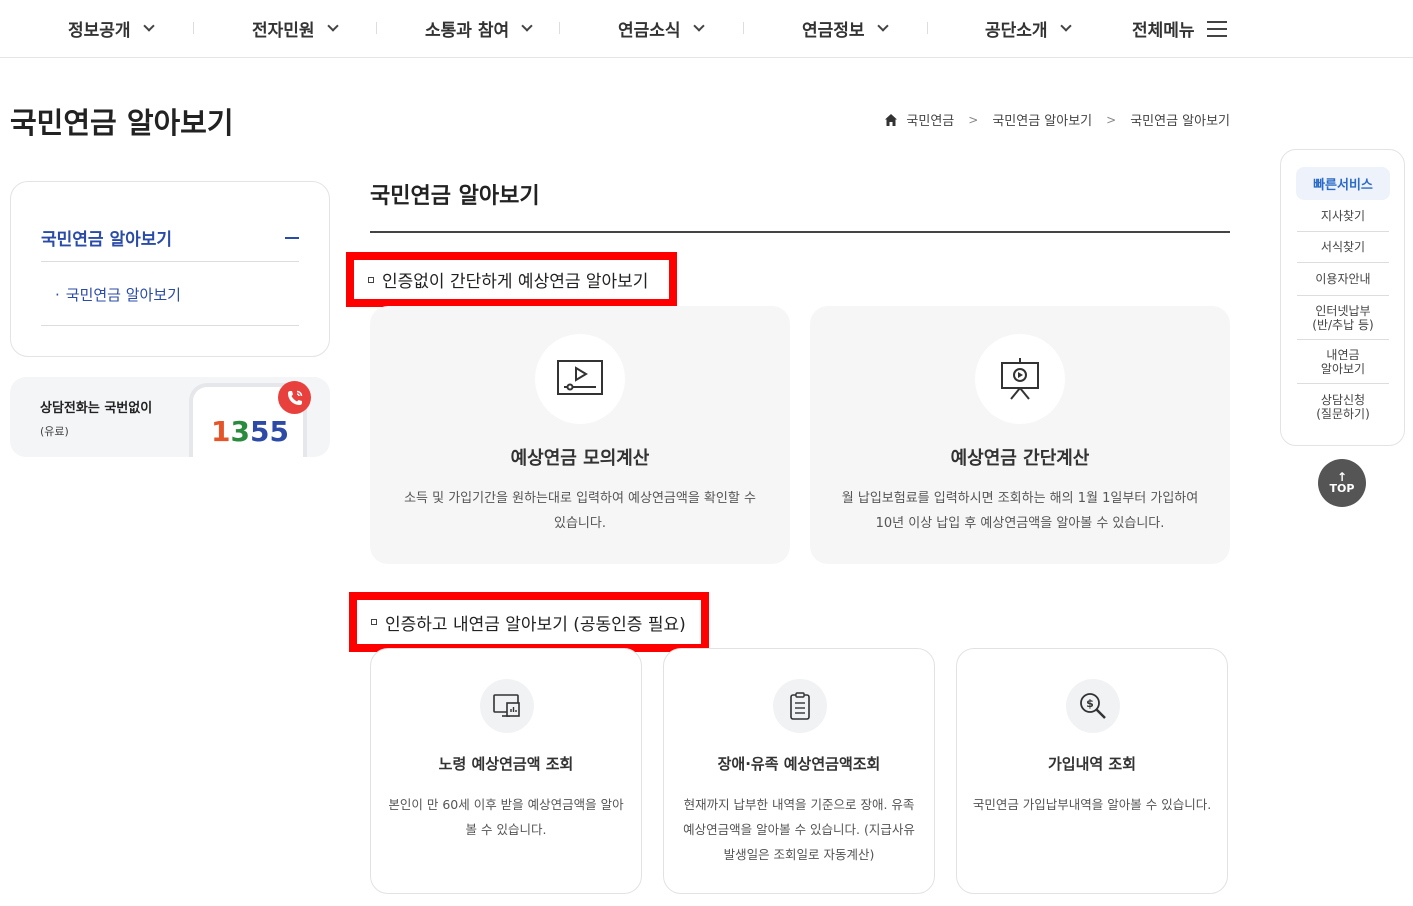 This screenshot has height=906, width=1413. What do you see at coordinates (283, 31) in the screenshot?
I see `nav-label: 전자민원` at bounding box center [283, 31].